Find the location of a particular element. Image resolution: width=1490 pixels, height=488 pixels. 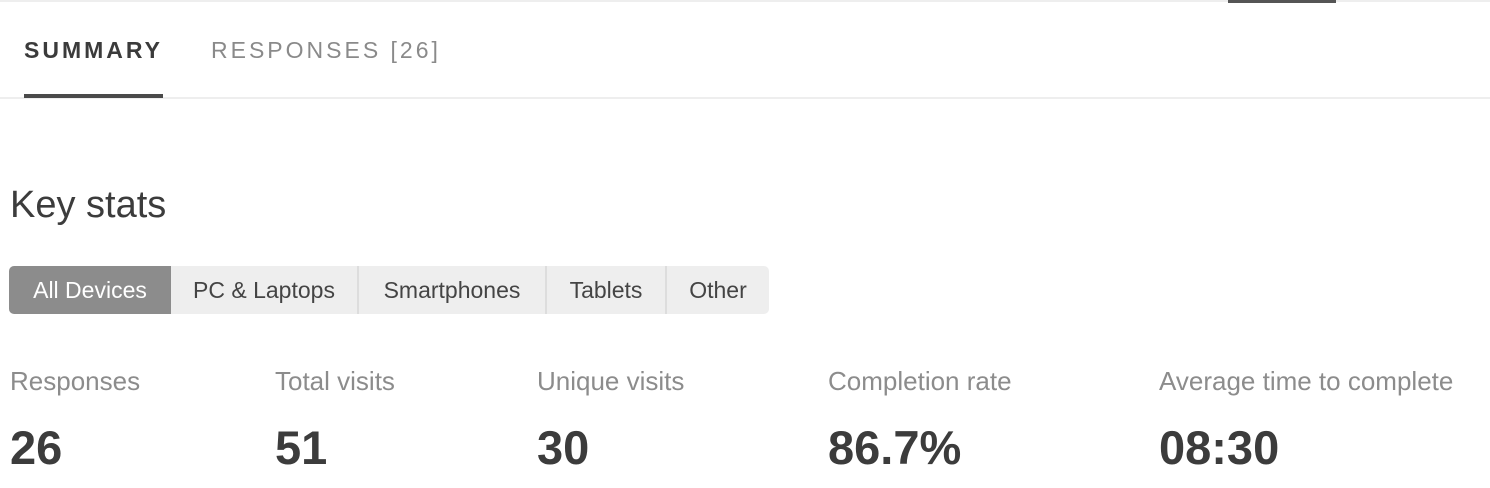

stat-label: Completion rate is located at coordinates (920, 381).